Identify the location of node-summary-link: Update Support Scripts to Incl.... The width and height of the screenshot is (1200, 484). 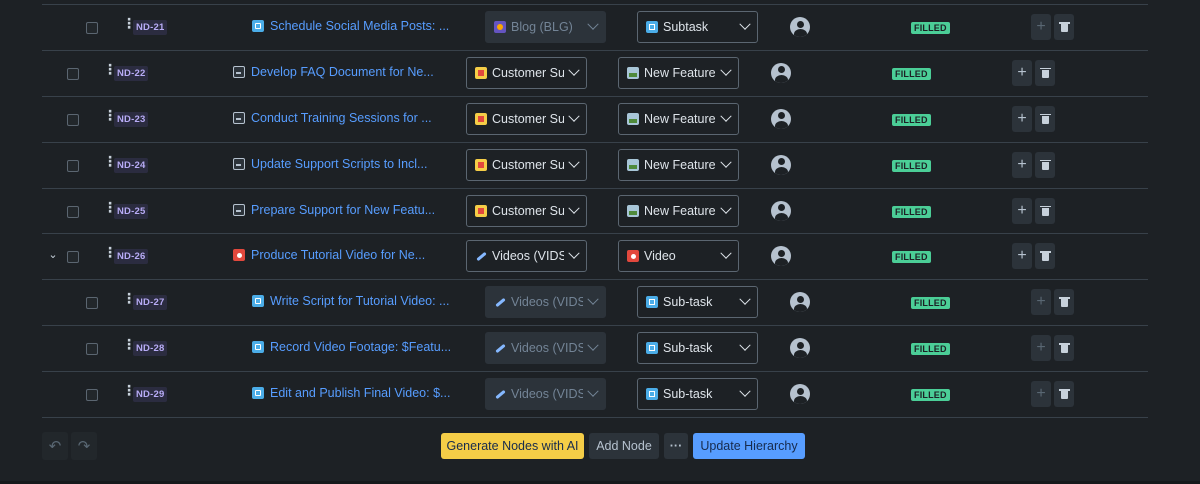
(330, 164).